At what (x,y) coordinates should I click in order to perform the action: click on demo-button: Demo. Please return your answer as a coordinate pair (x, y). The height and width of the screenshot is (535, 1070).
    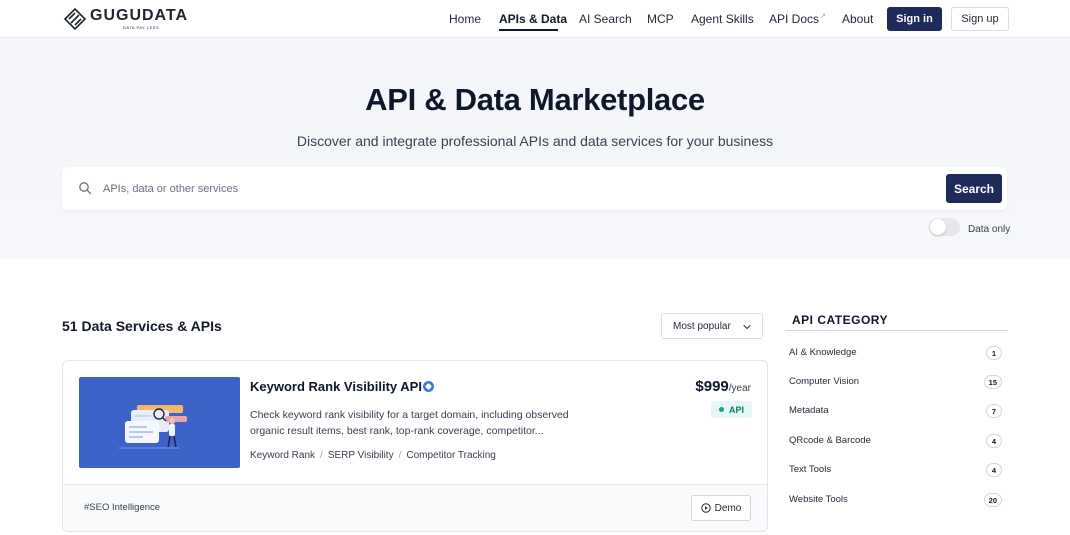
    Looking at the image, I should click on (721, 508).